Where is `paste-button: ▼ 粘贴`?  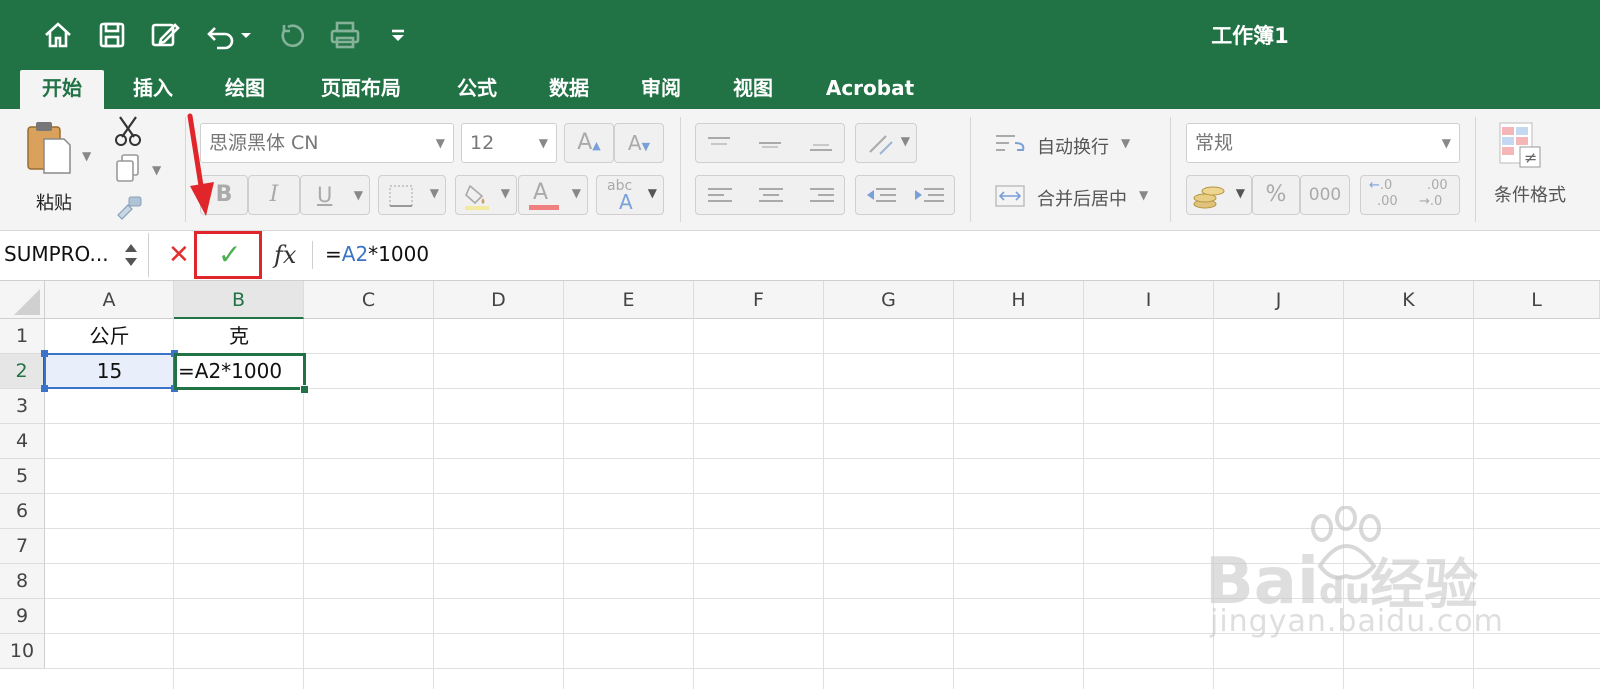 paste-button: ▼ 粘贴 is located at coordinates (58, 166).